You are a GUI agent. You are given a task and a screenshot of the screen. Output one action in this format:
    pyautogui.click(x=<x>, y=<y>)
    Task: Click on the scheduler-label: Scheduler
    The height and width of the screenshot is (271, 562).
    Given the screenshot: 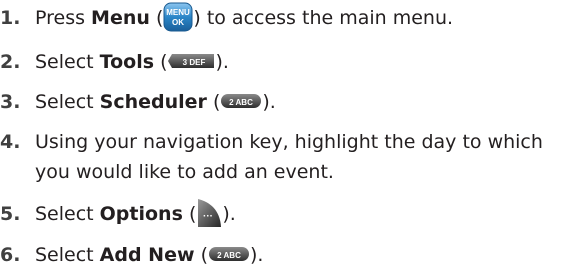 What is the action you would take?
    pyautogui.click(x=153, y=102)
    